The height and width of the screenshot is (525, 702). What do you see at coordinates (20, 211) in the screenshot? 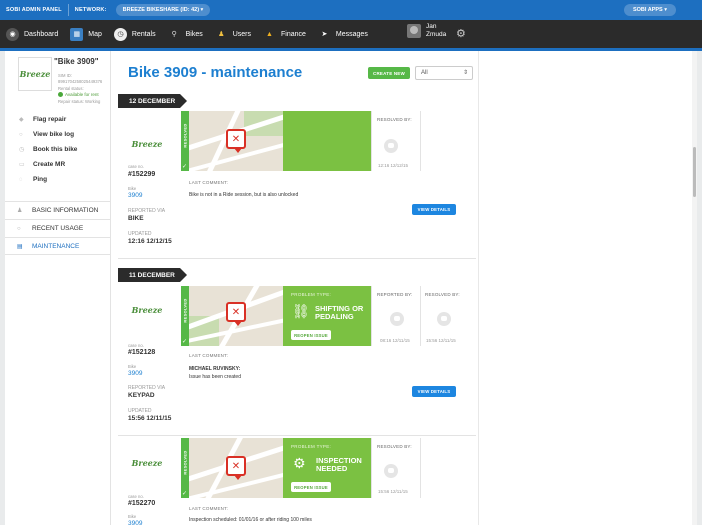
I see `user-icon: ♟` at bounding box center [20, 211].